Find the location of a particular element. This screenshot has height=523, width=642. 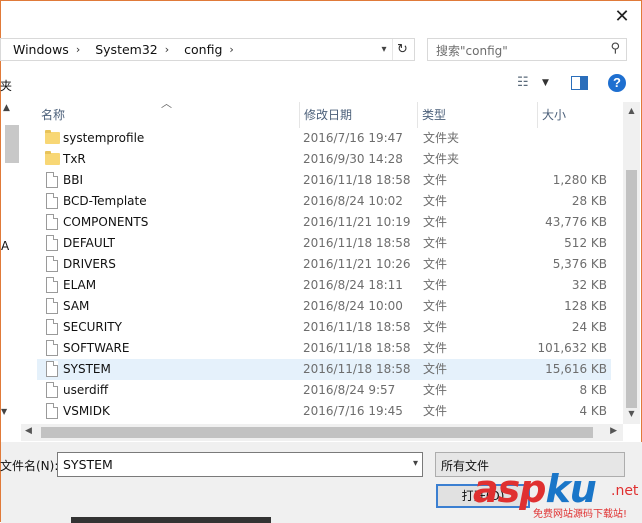

vertical-scrollbar: ▲ ▼ is located at coordinates (631, 263).